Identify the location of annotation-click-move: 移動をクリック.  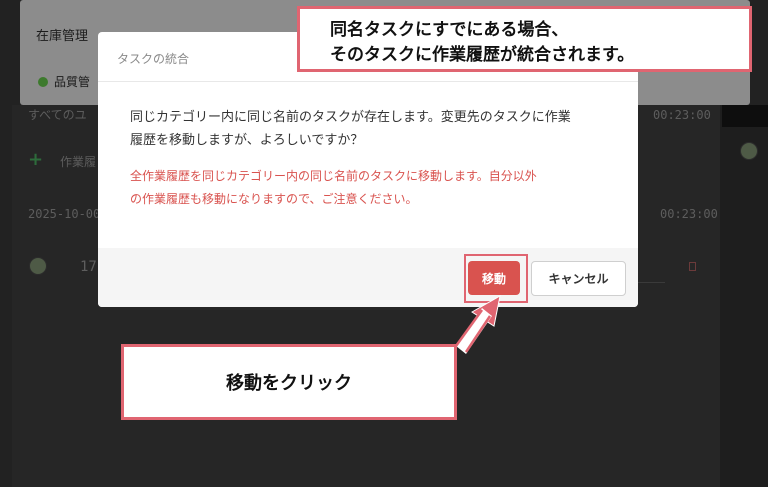
(289, 382).